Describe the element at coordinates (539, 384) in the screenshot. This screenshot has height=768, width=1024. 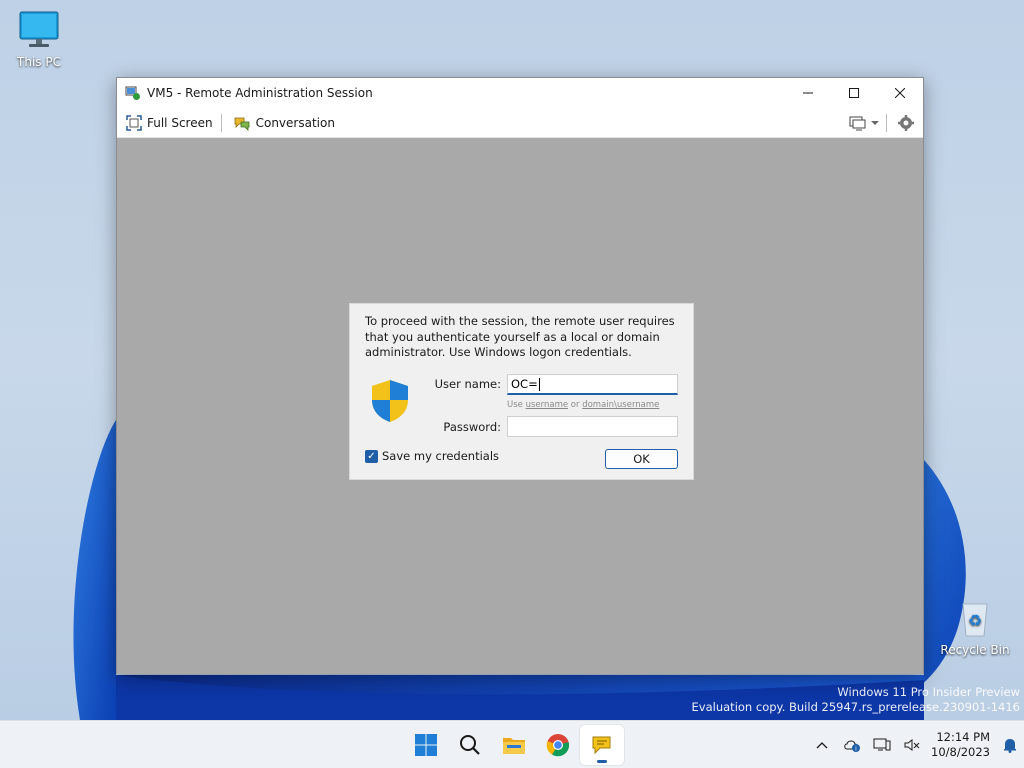
I see `text-caret` at that location.